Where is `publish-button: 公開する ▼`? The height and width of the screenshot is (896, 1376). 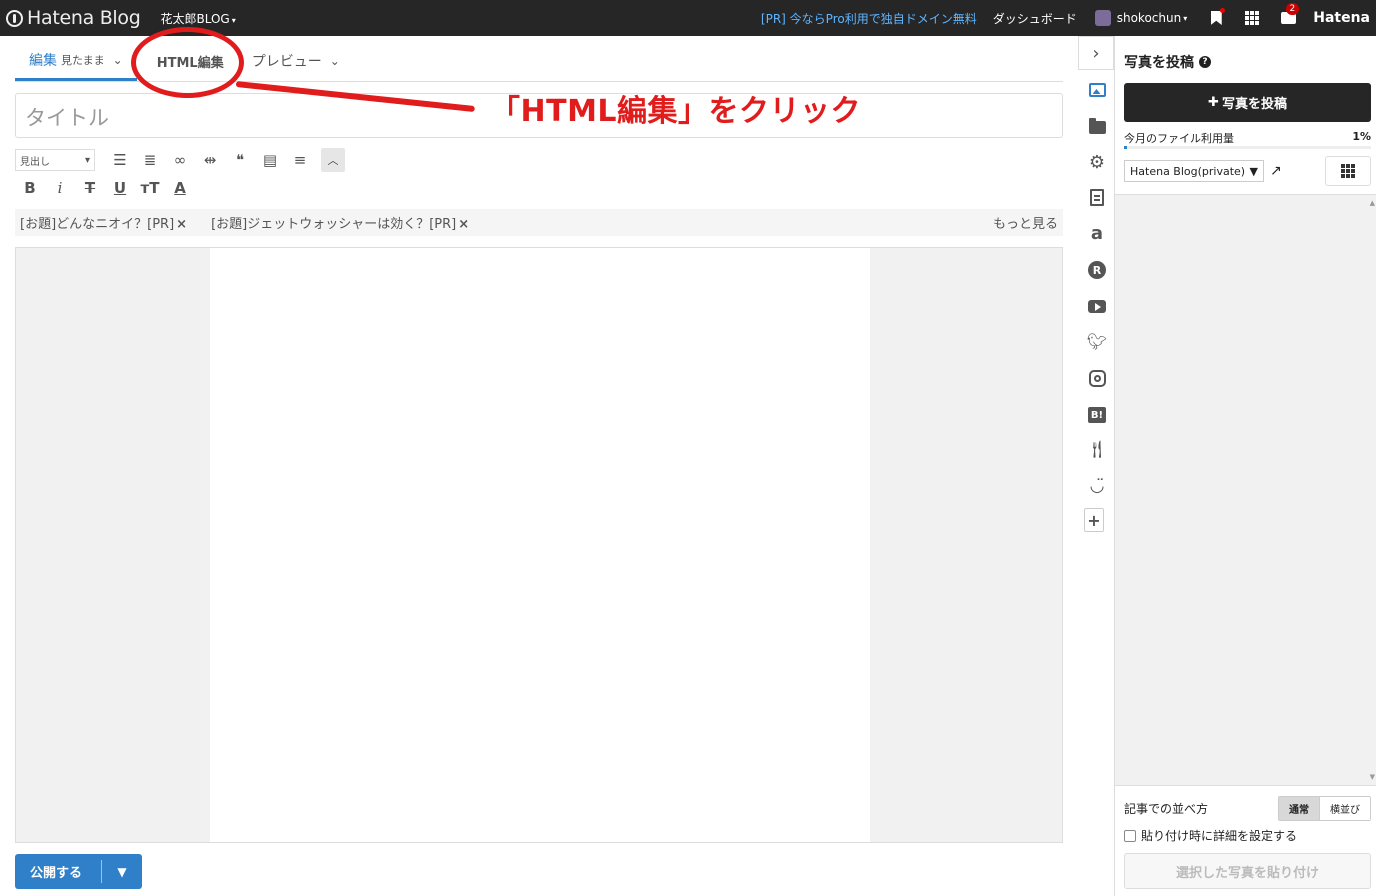
publish-button: 公開する ▼ is located at coordinates (78, 871).